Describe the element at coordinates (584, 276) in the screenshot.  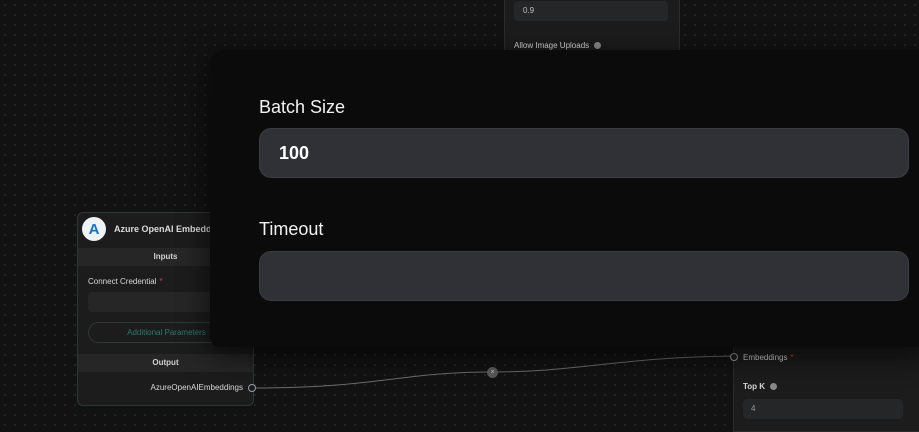
I see `timeout-input` at that location.